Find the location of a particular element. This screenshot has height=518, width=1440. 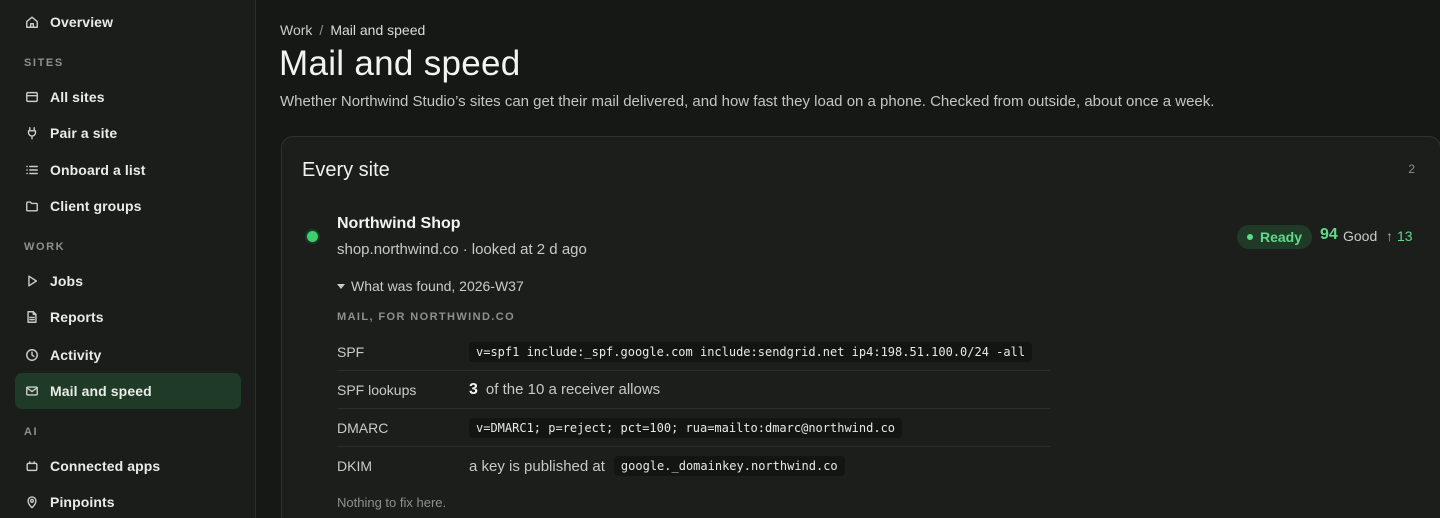

clock-icon is located at coordinates (32, 355).